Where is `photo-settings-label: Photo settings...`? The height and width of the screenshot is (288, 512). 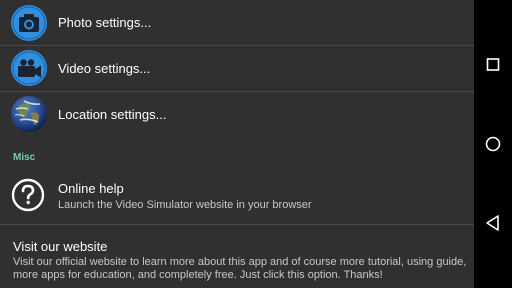 photo-settings-label: Photo settings... is located at coordinates (105, 22).